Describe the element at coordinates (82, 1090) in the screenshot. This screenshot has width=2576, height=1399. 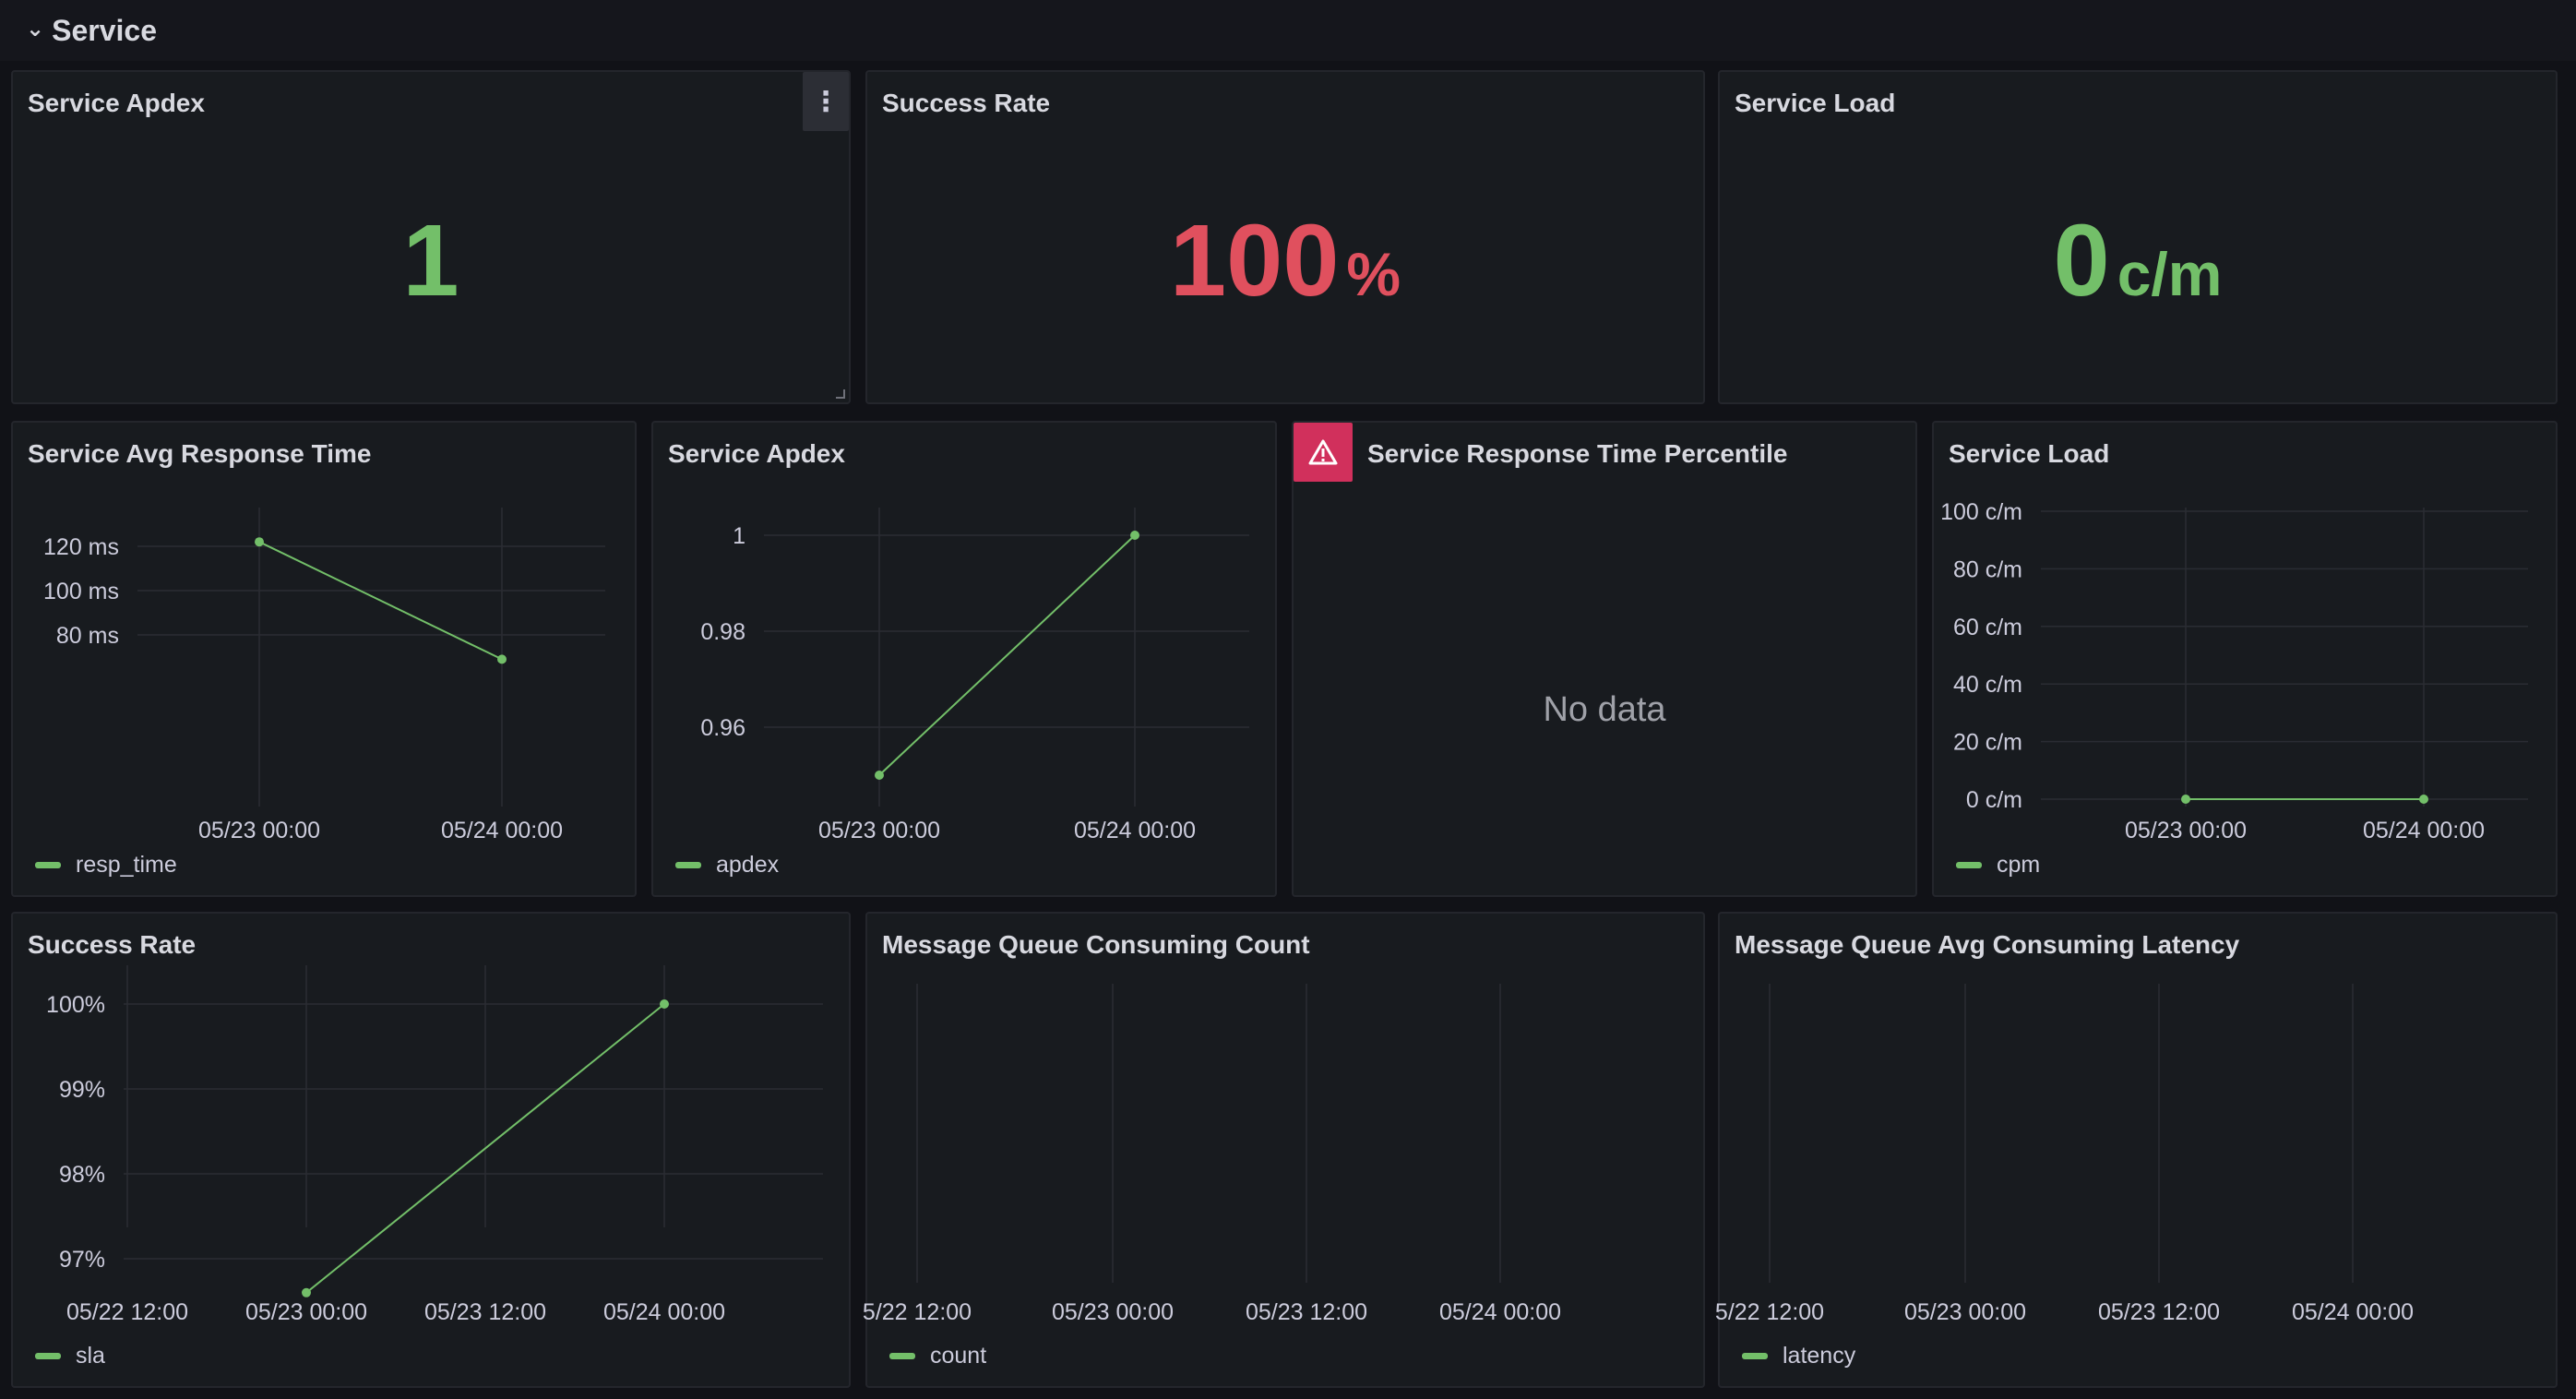
I see `y-tick-label: 99%` at that location.